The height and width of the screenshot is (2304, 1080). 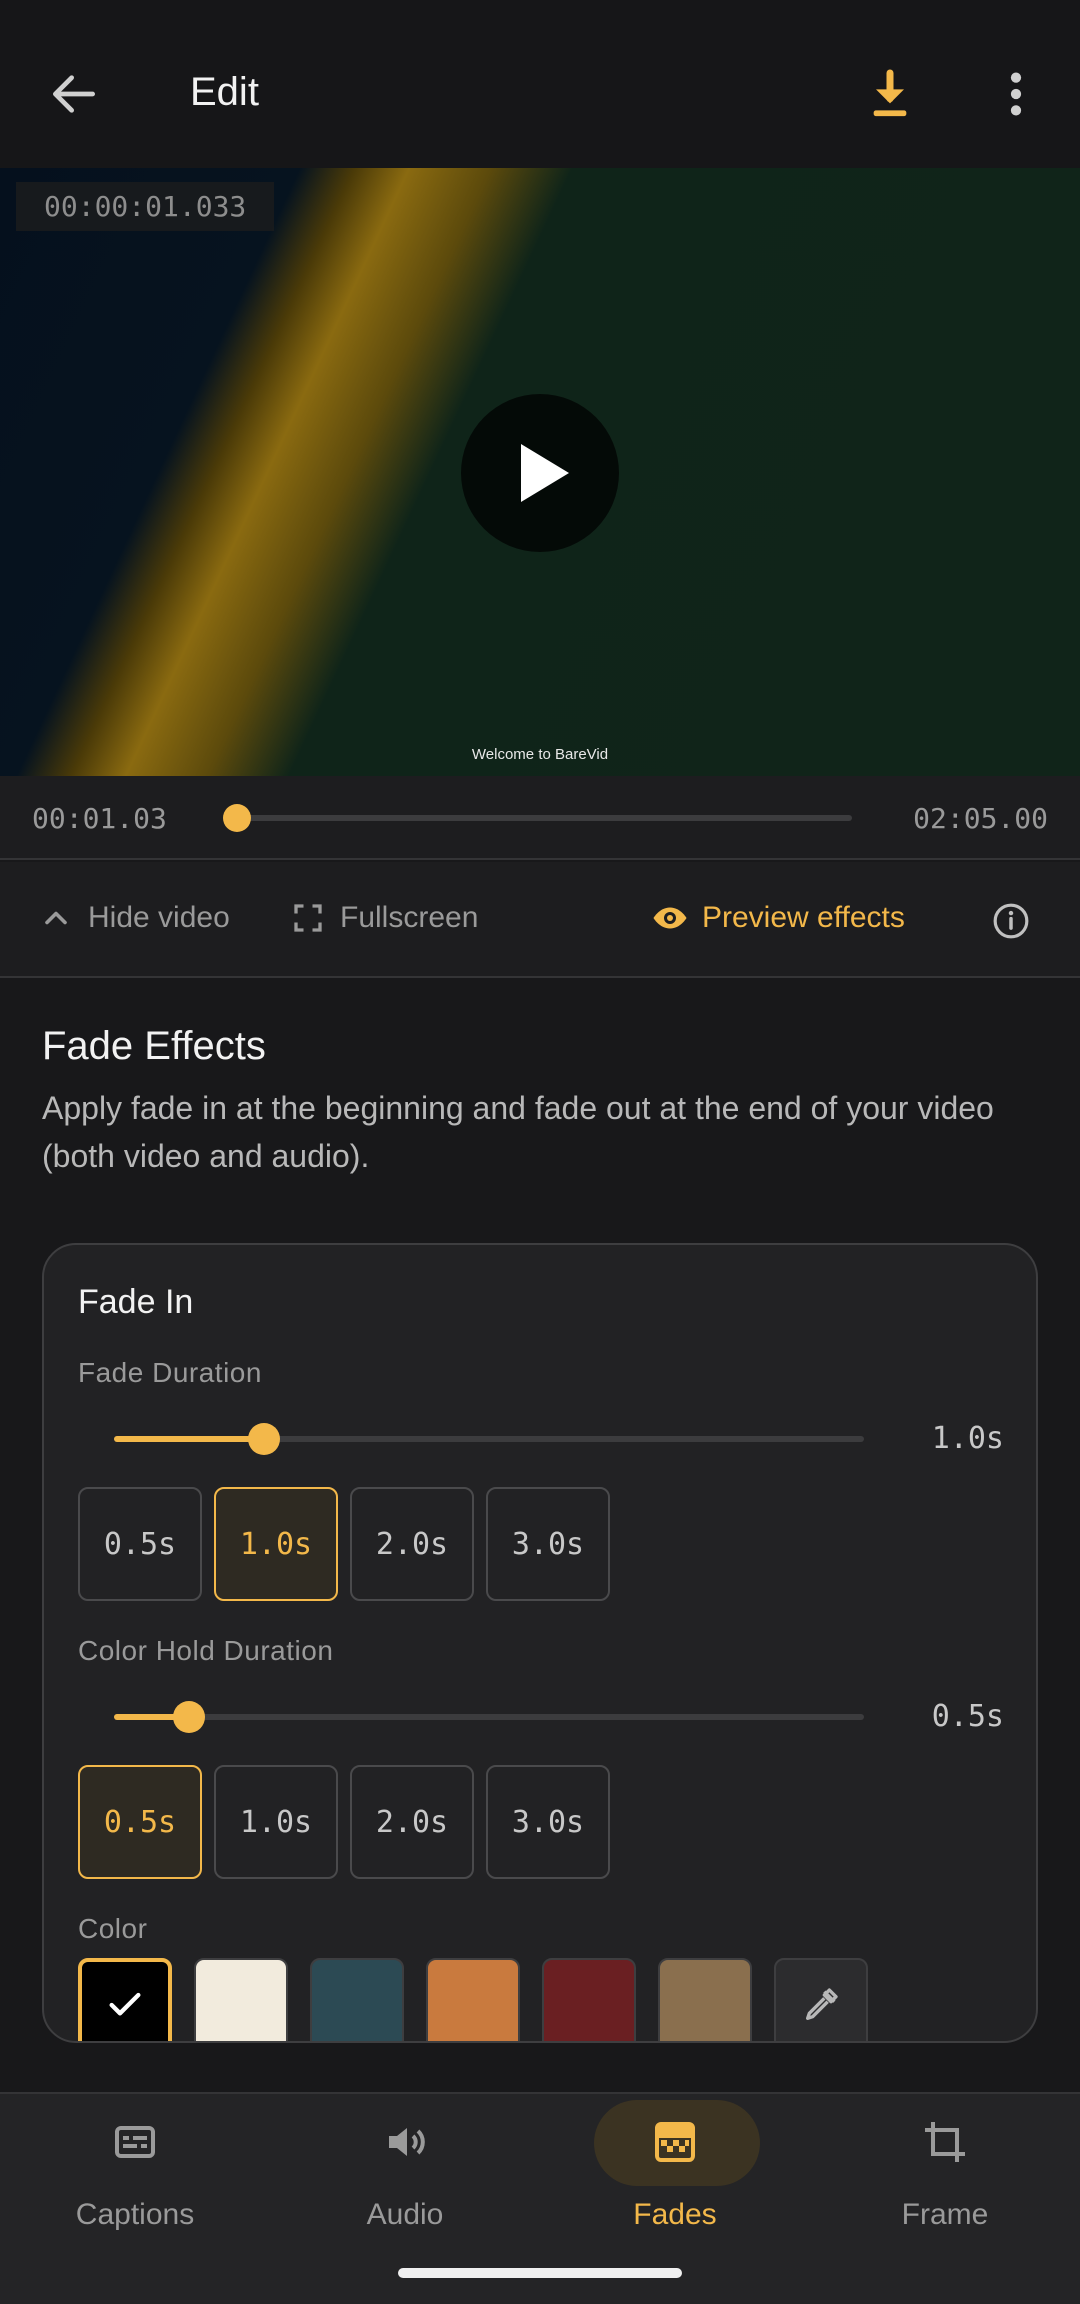 What do you see at coordinates (276, 1544) in the screenshot?
I see `fade-duration-option: 1.0s` at bounding box center [276, 1544].